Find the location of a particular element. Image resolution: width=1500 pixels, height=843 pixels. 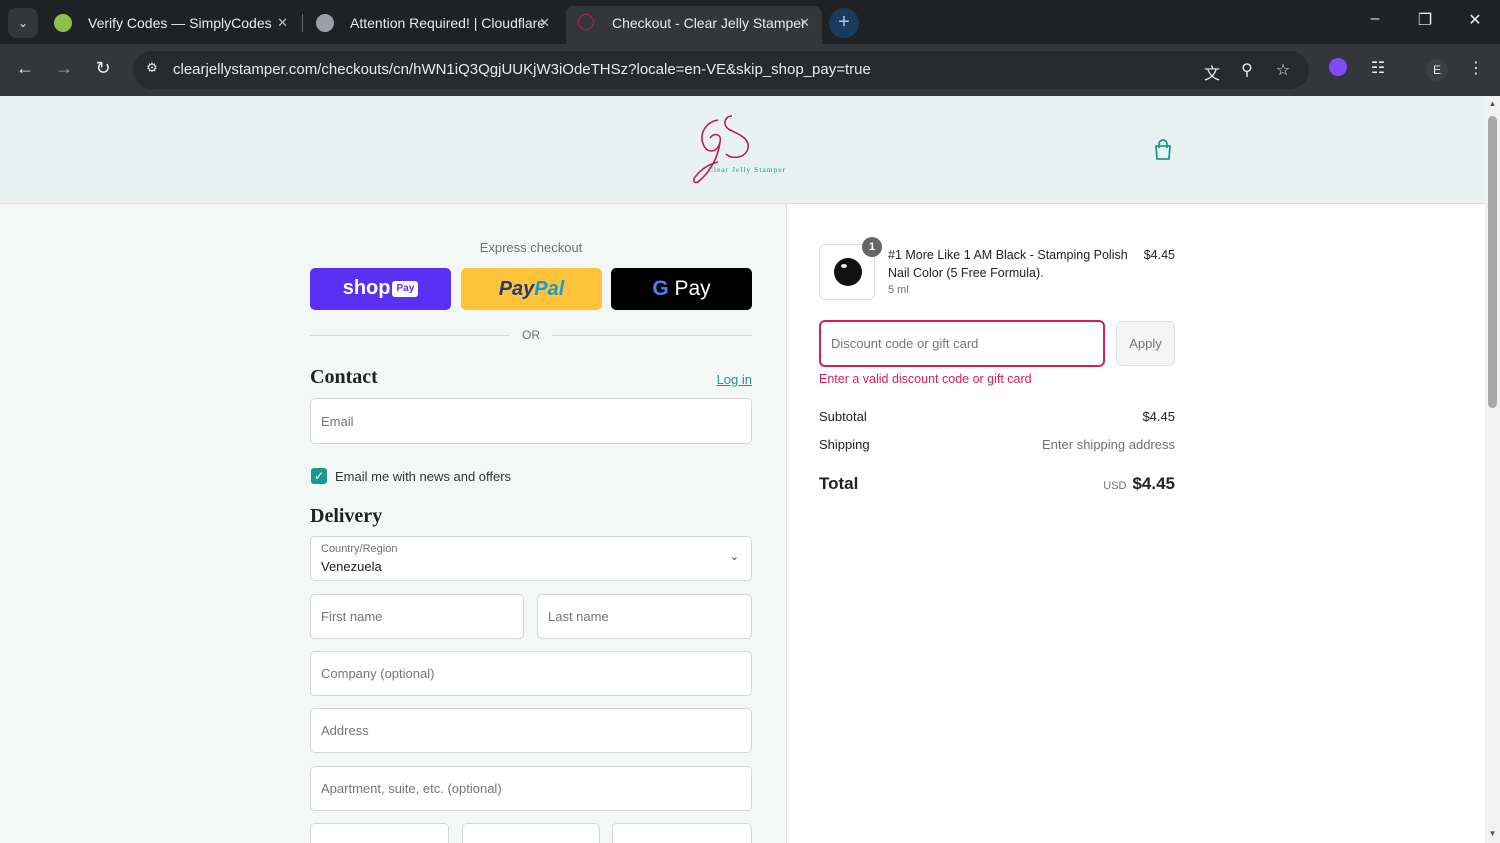

last-name-field is located at coordinates (644, 616).